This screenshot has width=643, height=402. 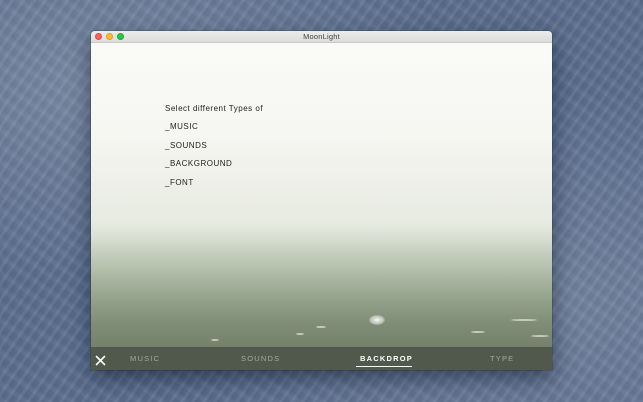 I want to click on close-icon, so click(x=100, y=359).